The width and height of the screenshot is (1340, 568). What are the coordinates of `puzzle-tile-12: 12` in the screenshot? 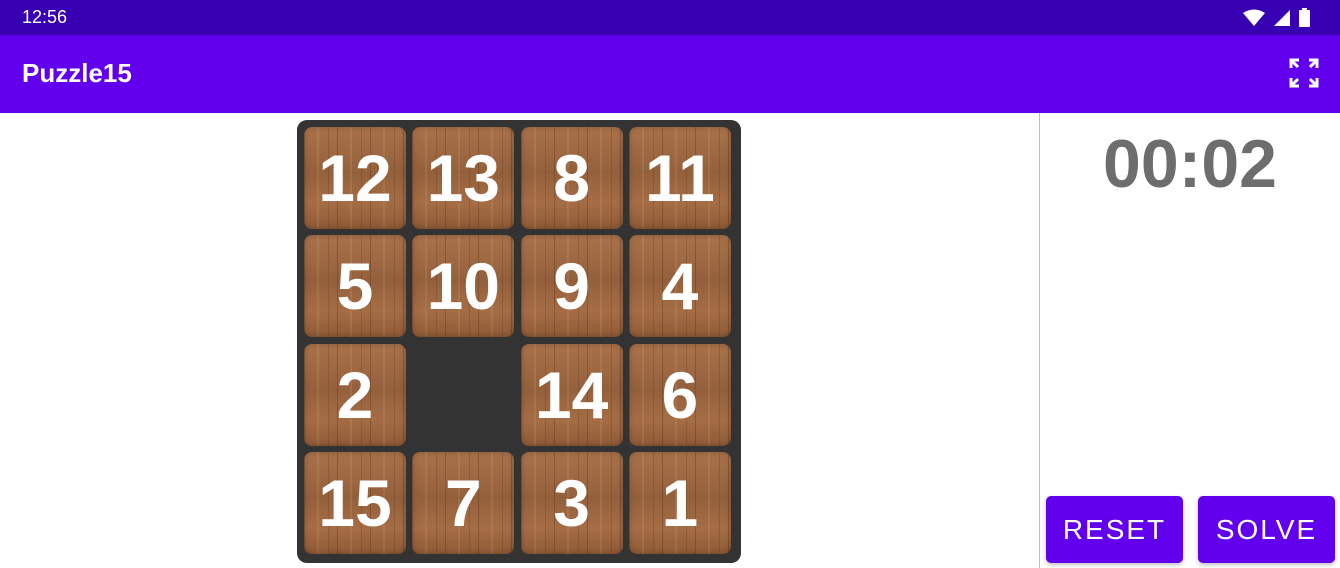 It's located at (355, 178).